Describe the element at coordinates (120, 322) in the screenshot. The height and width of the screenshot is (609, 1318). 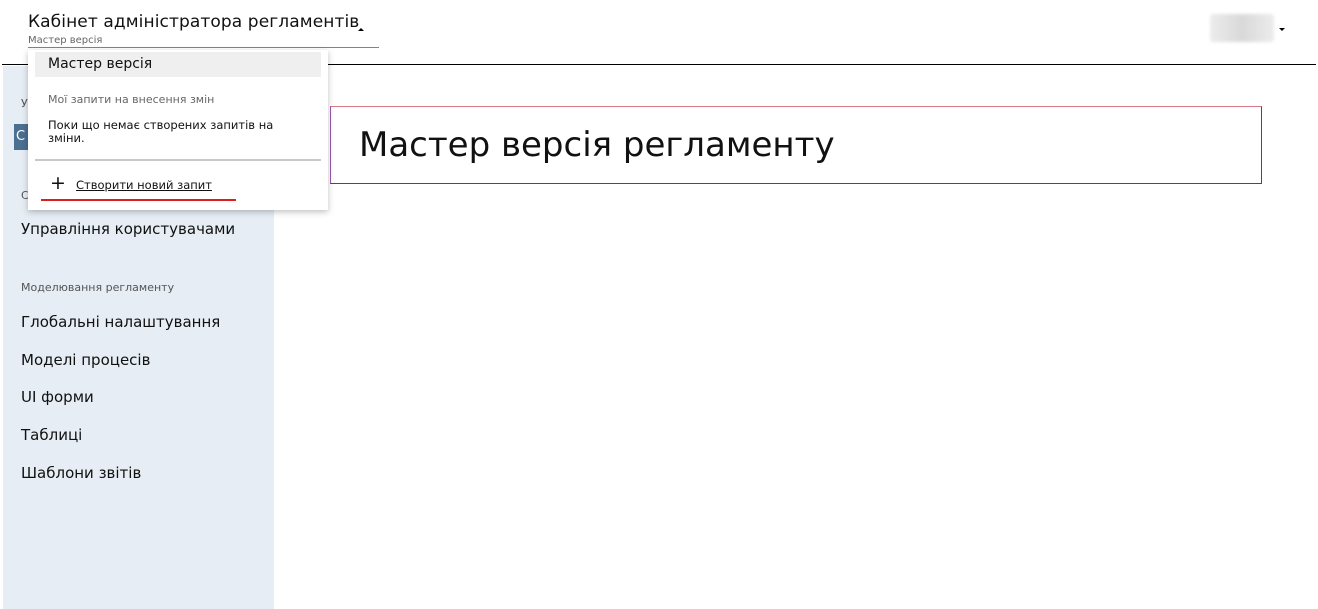
I see `sidebar-item-global-settings: Глобальні налаштування` at that location.